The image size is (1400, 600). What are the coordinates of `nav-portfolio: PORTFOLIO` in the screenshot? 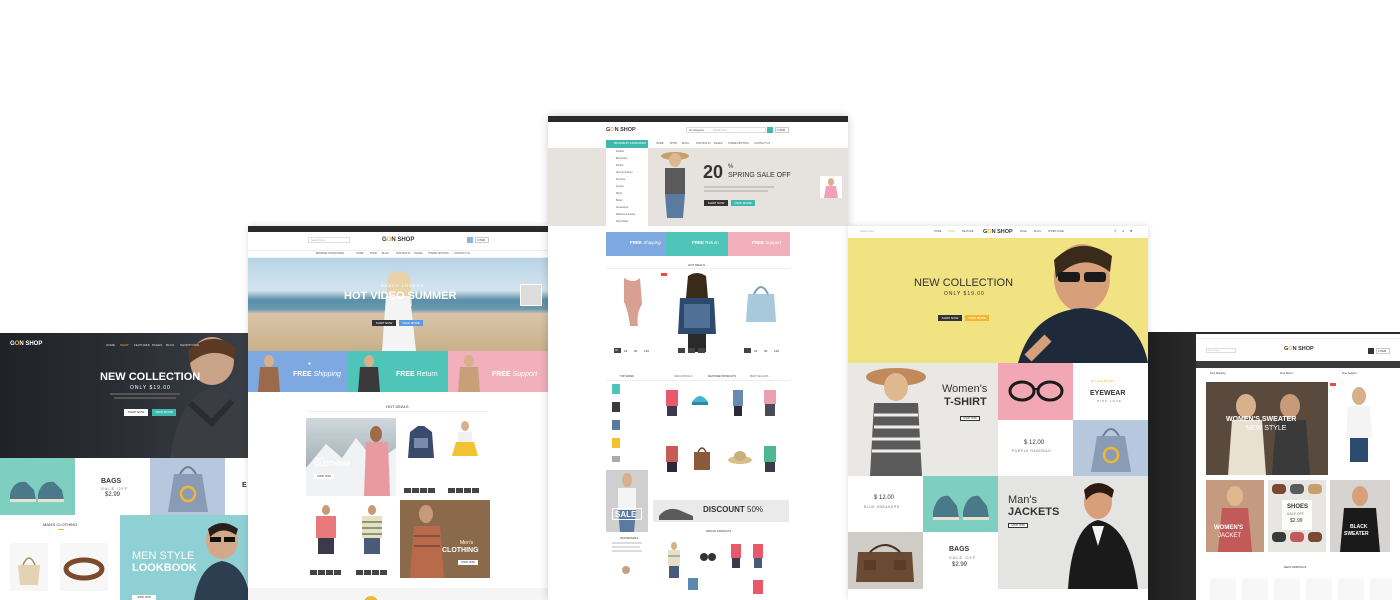 It's located at (703, 143).